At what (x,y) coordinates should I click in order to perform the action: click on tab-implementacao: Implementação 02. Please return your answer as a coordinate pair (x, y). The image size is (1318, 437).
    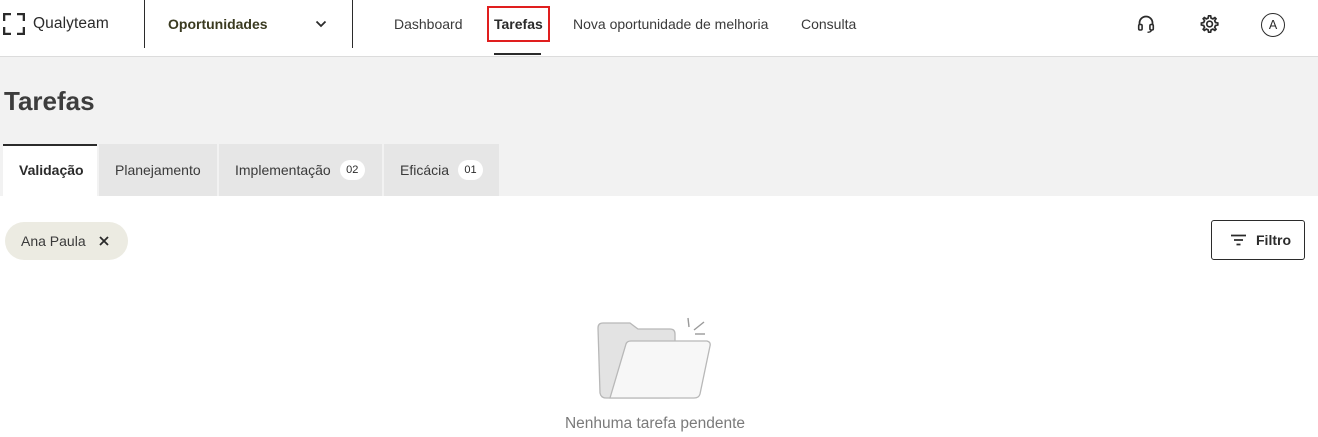
    Looking at the image, I should click on (300, 170).